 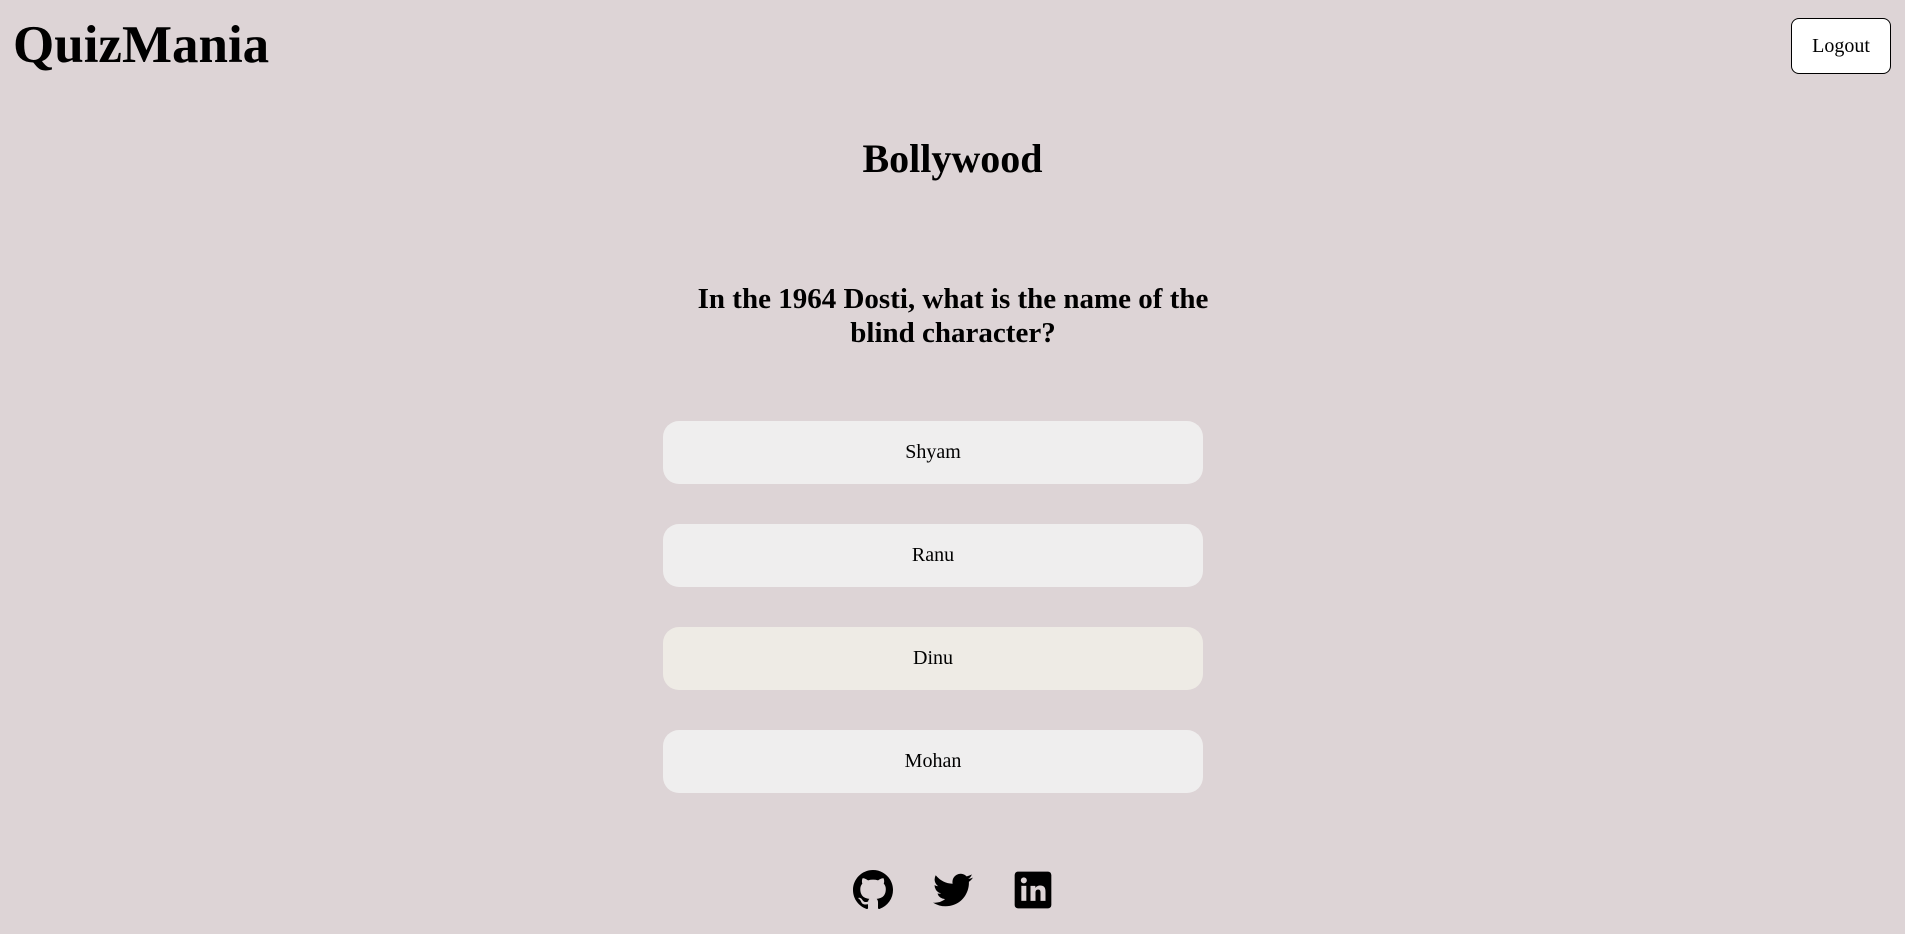 I want to click on logout-button: Logout, so click(x=1841, y=46).